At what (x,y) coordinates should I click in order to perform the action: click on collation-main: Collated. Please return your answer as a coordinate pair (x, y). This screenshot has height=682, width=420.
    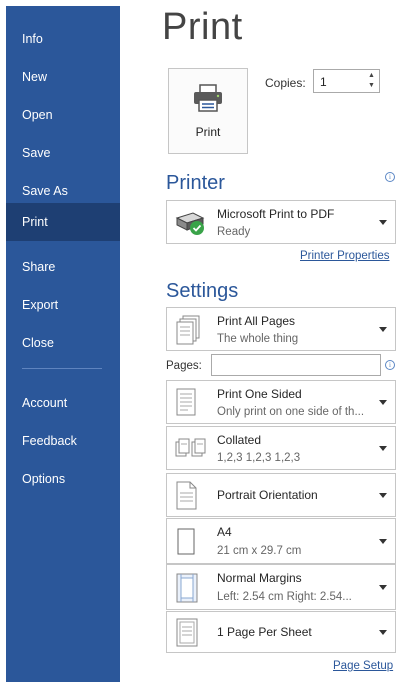
    Looking at the image, I should click on (239, 440).